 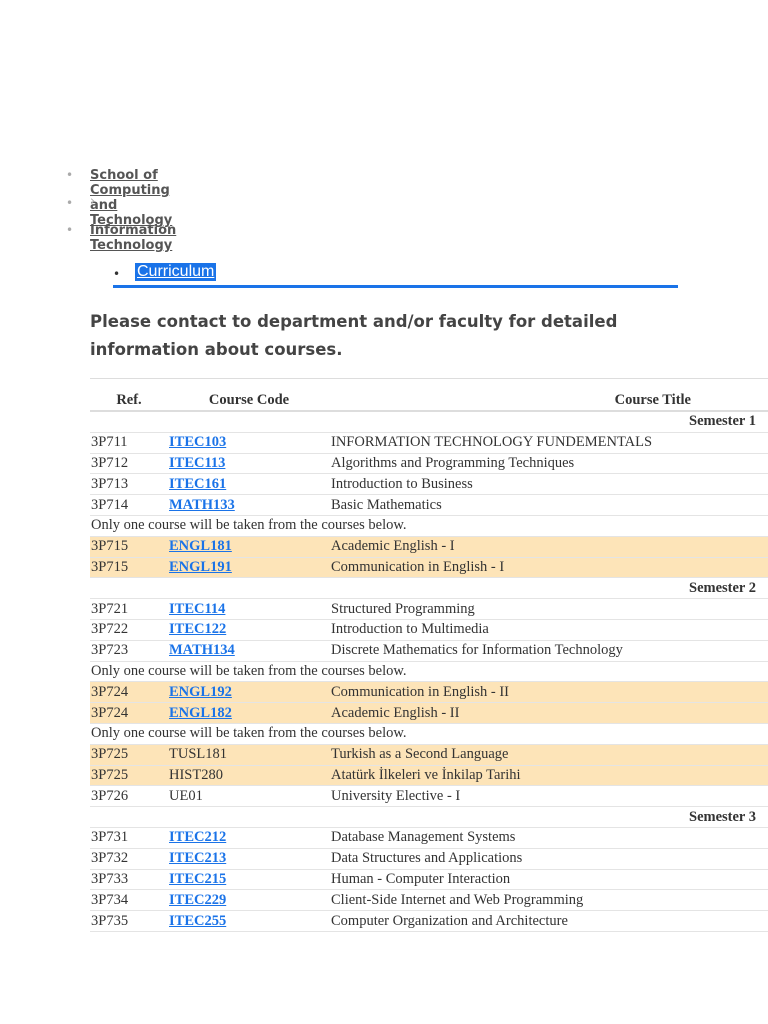 What do you see at coordinates (129, 484) in the screenshot?
I see `ref-cell: 3P713` at bounding box center [129, 484].